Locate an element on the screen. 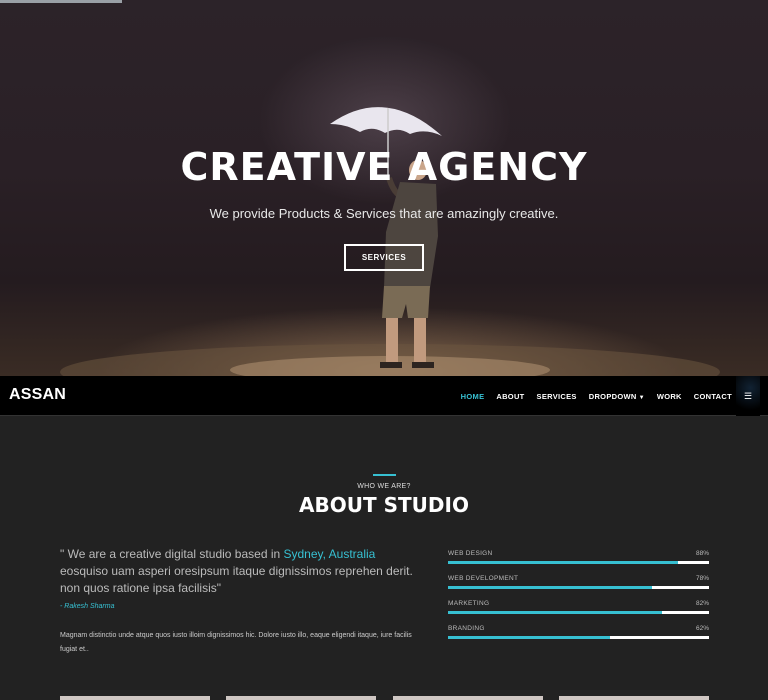 The height and width of the screenshot is (700, 768). section-accent-line is located at coordinates (384, 475).